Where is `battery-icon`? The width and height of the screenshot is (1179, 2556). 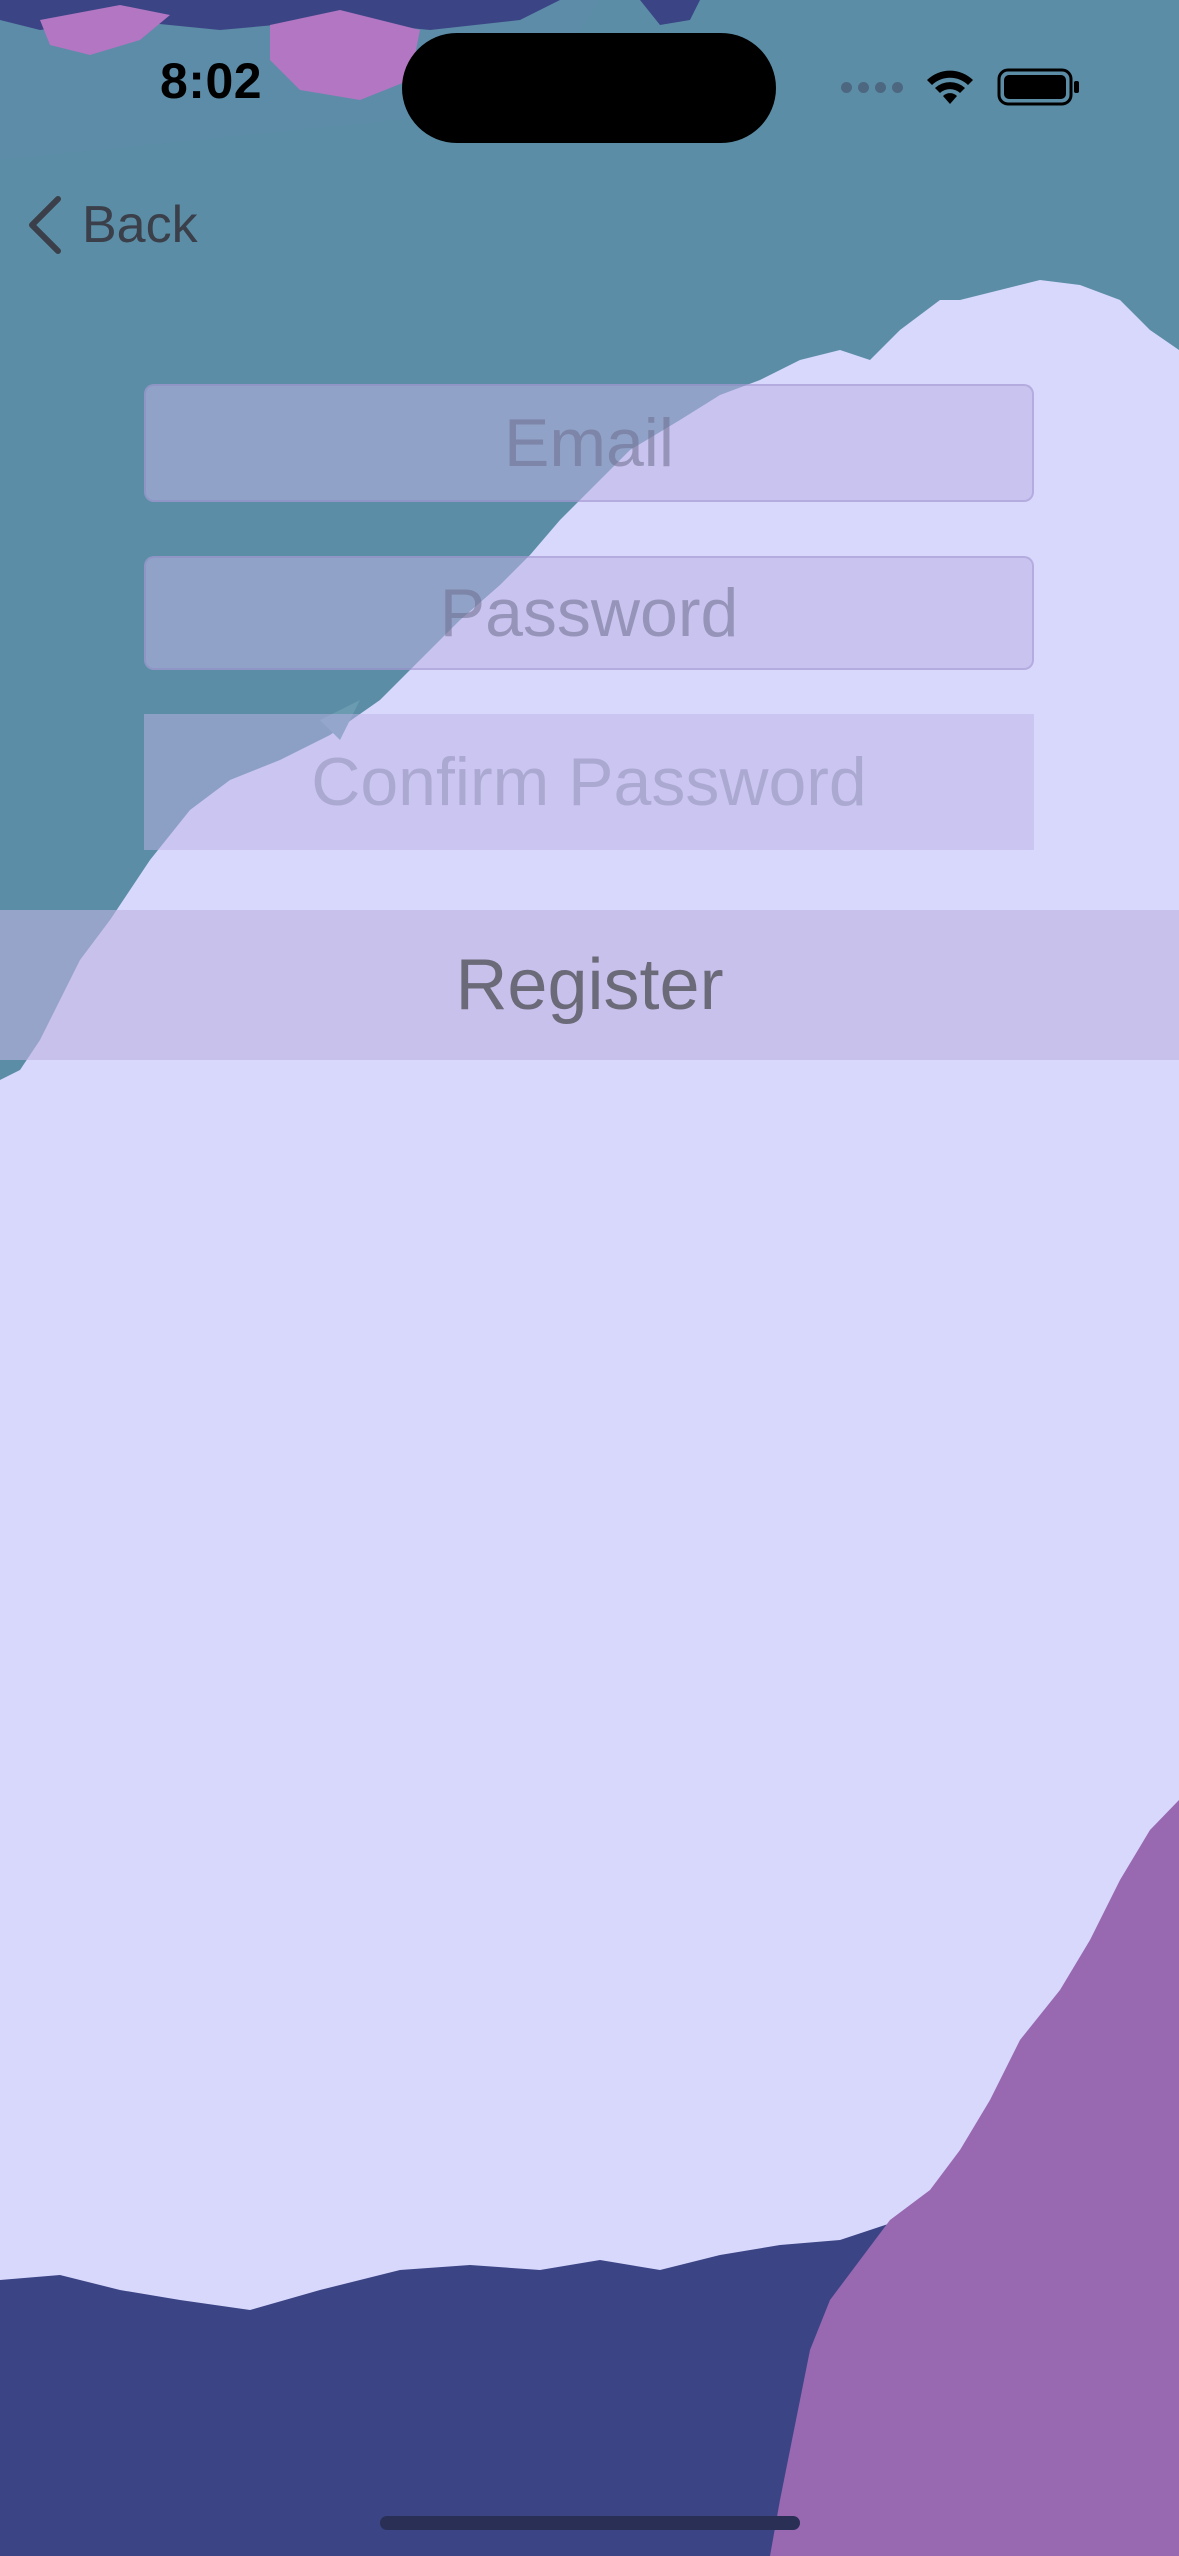
battery-icon is located at coordinates (1038, 87).